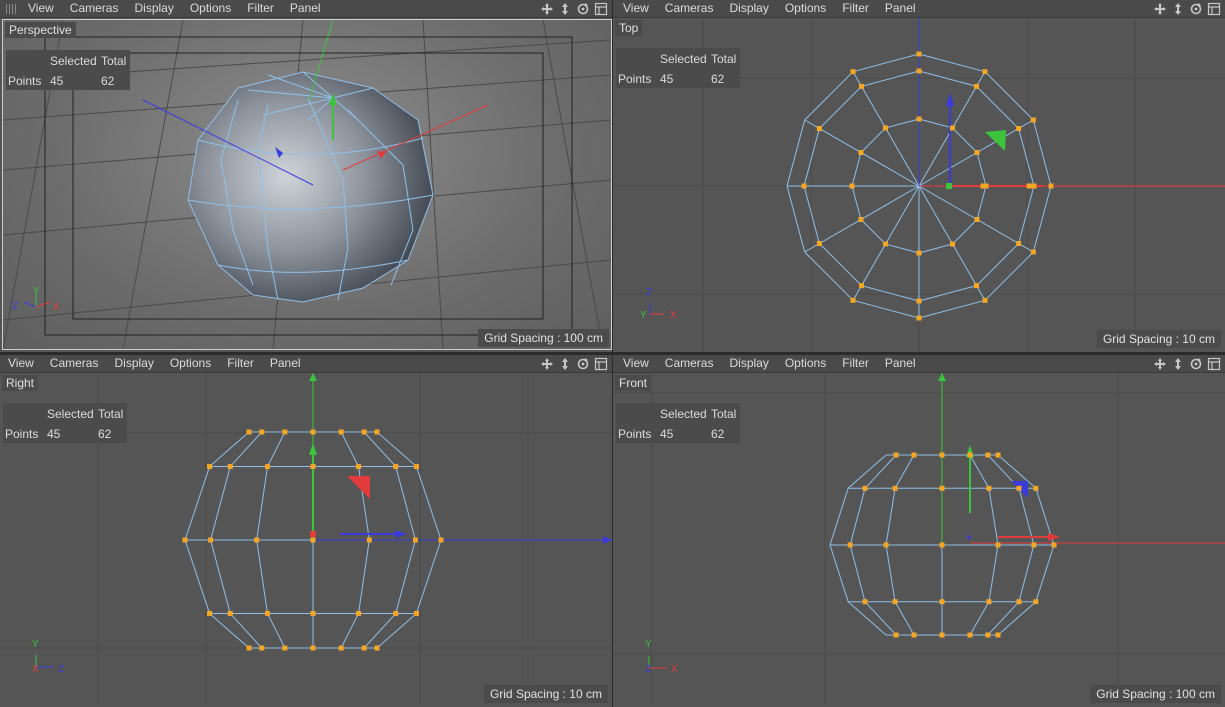 This screenshot has width=1225, height=707. Describe the element at coordinates (629, 28) in the screenshot. I see `camera-label: Top` at that location.